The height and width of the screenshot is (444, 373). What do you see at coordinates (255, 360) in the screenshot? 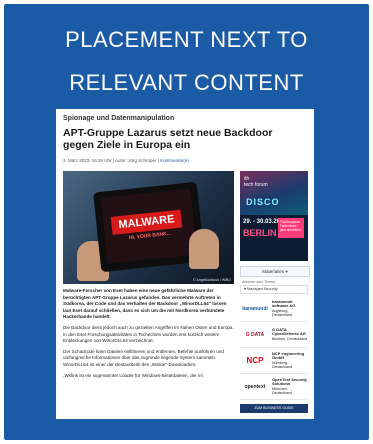
I see `vendor-logo-ncp: NCP` at bounding box center [255, 360].